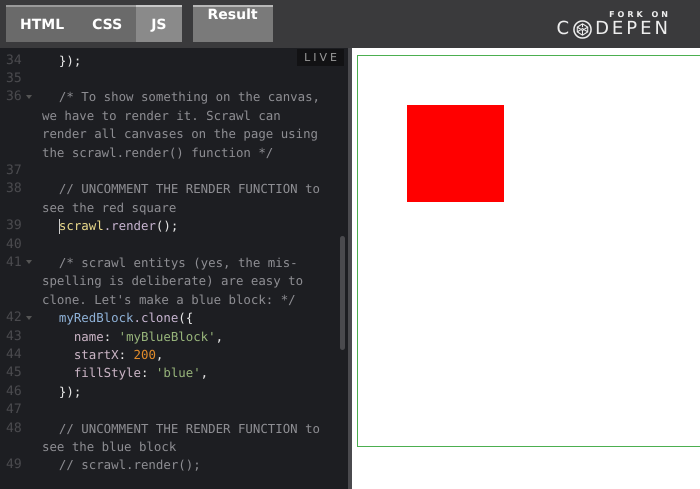 The image size is (700, 489). What do you see at coordinates (633, 29) in the screenshot?
I see `logo-text: DEPEN` at bounding box center [633, 29].